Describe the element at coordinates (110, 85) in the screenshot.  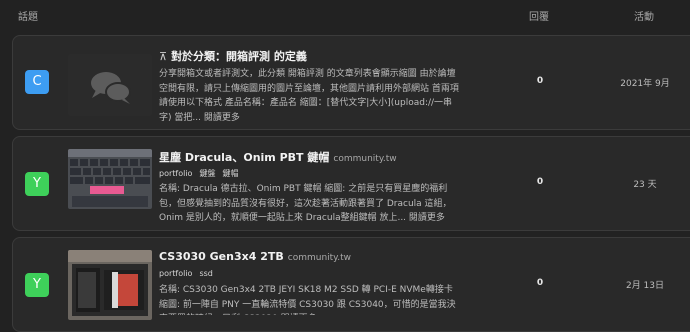
I see `chat-bubbles-icon` at that location.